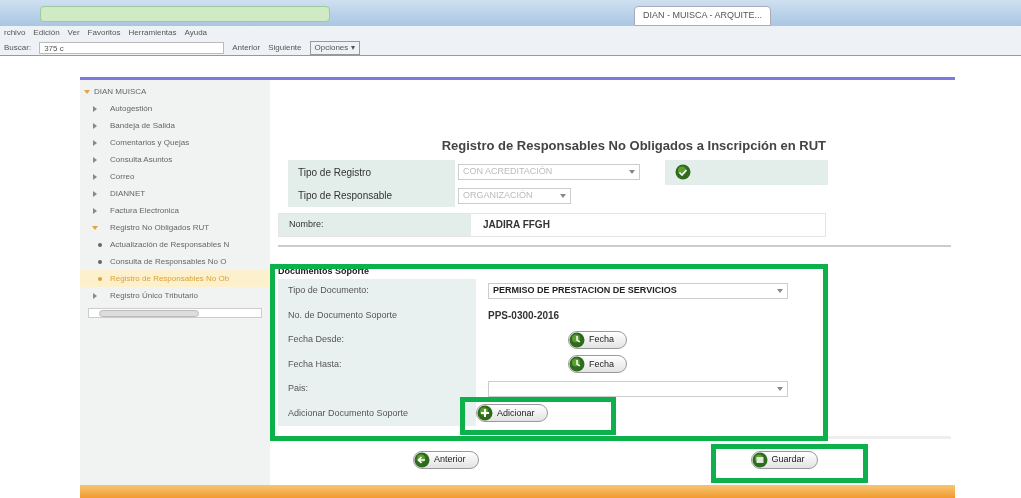  I want to click on menu-item: rchivo, so click(15, 33).